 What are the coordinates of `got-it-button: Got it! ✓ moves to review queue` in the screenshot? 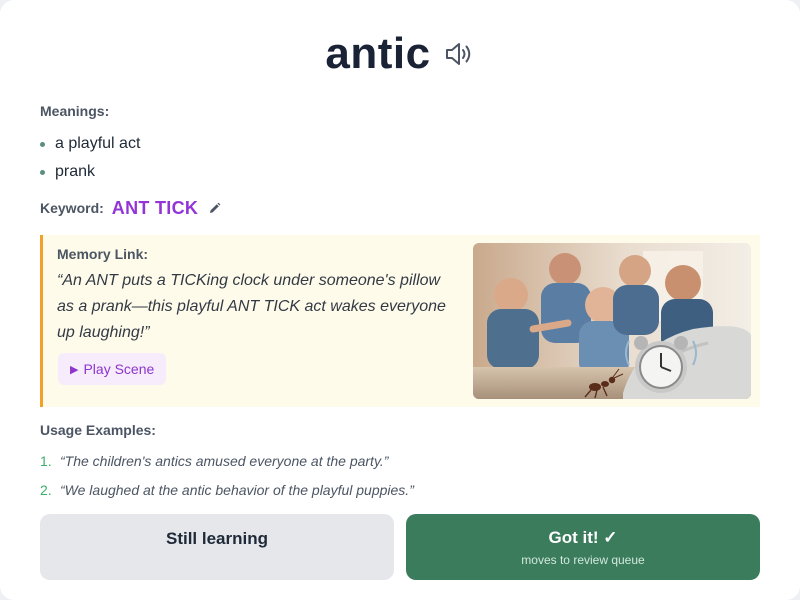 It's located at (583, 547).